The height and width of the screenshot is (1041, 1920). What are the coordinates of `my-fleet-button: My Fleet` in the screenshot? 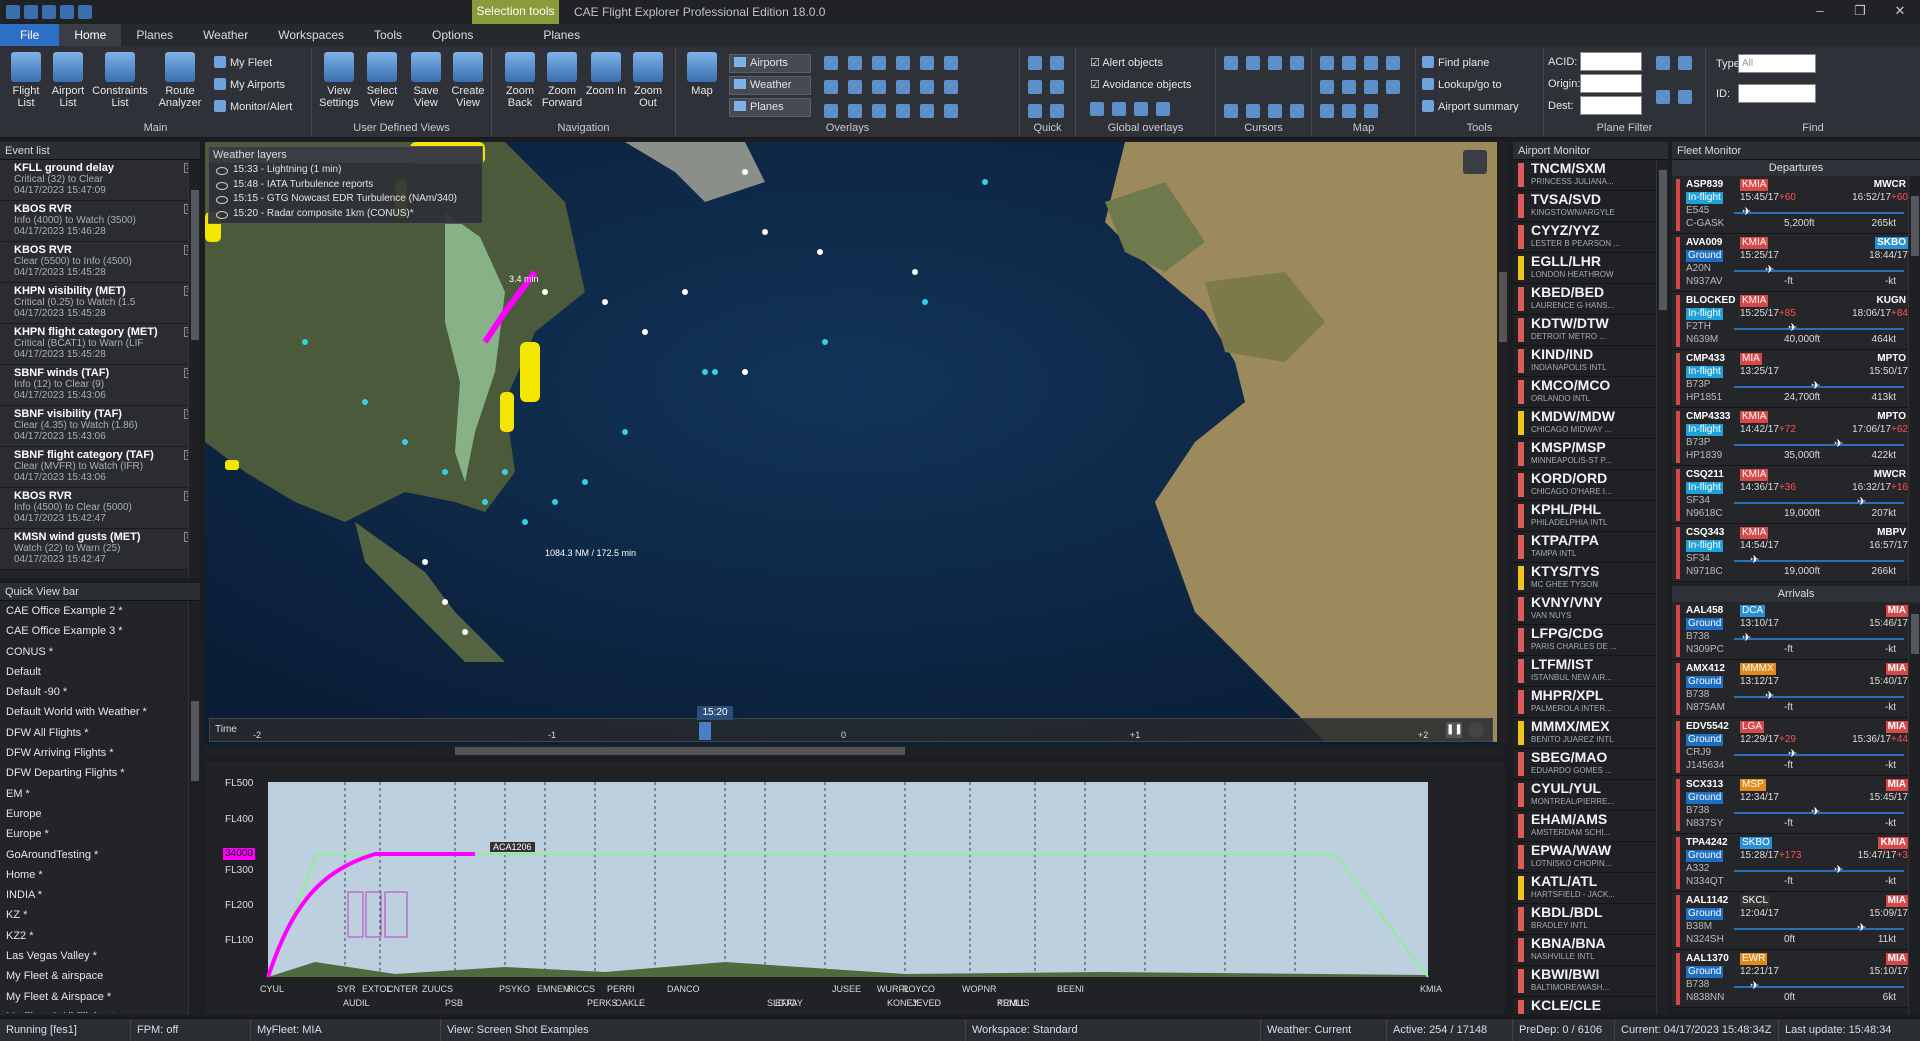 It's located at (243, 62).